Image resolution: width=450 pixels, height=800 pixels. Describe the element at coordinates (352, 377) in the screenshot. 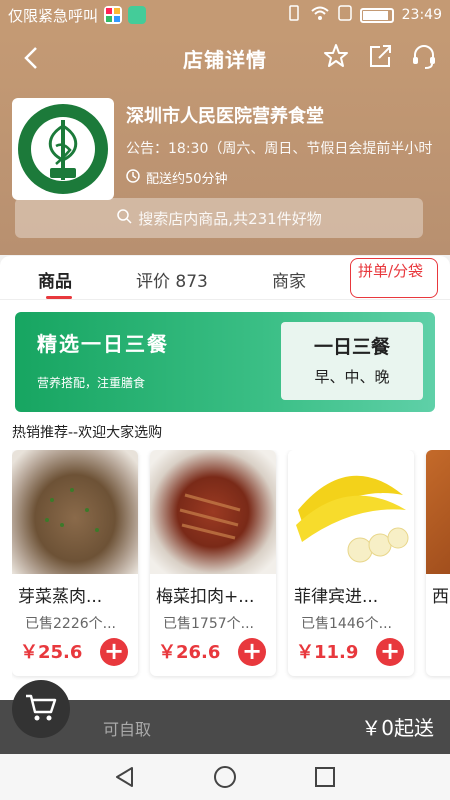

I see `banner-image-subtitle: 早、中、晚` at that location.